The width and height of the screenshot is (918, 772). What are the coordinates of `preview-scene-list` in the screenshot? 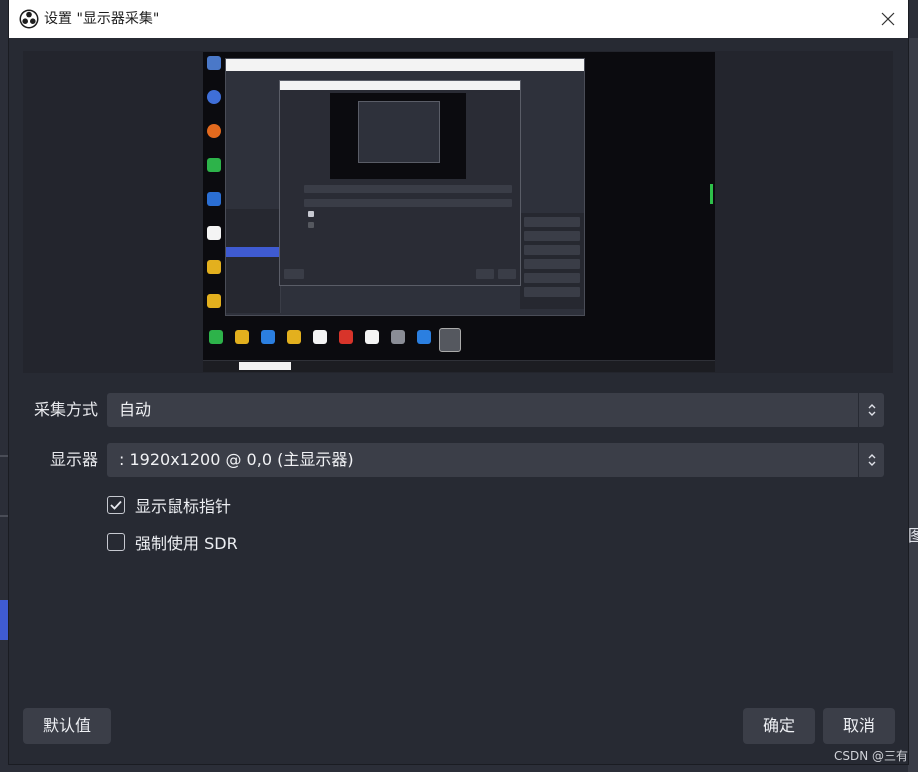 It's located at (253, 261).